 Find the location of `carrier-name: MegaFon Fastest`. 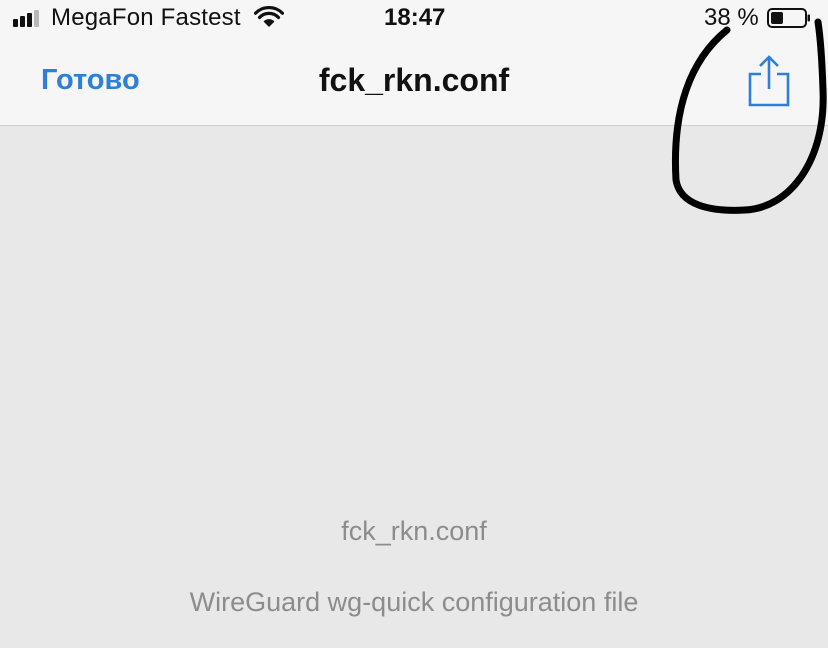

carrier-name: MegaFon Fastest is located at coordinates (146, 17).